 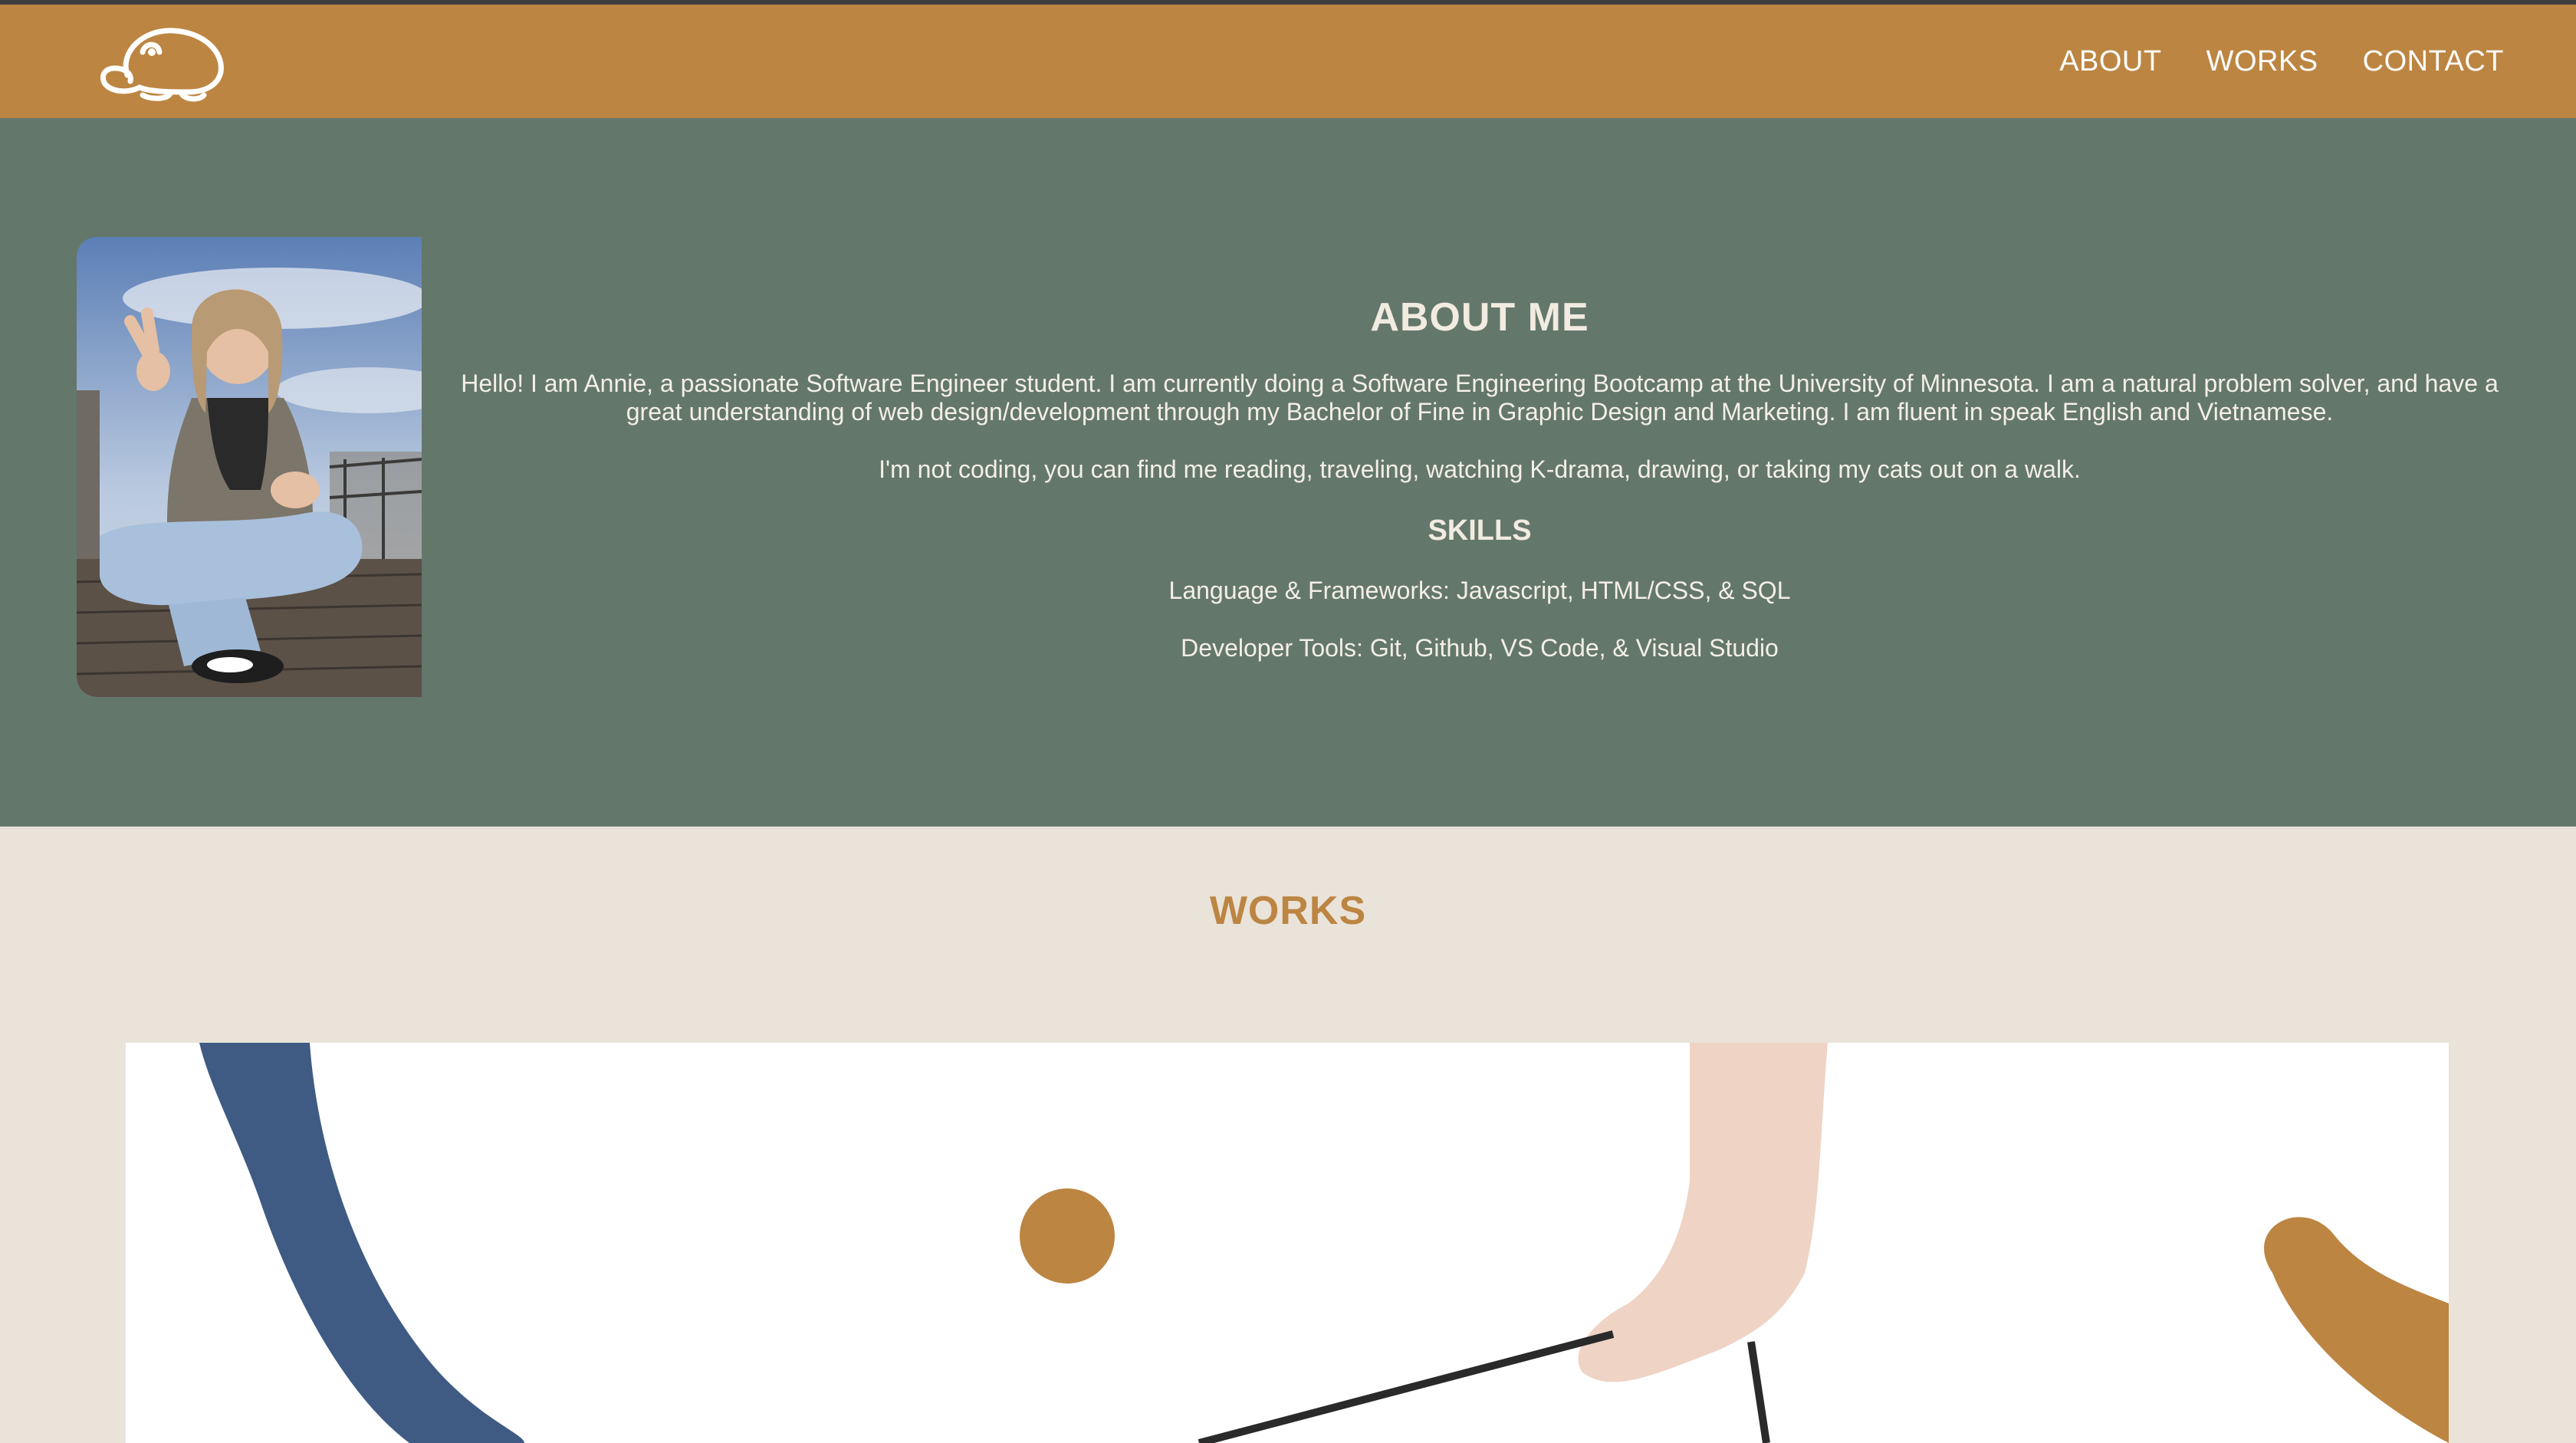 I want to click on site-header: ABOUT WORKS CONTACT, so click(x=1288, y=61).